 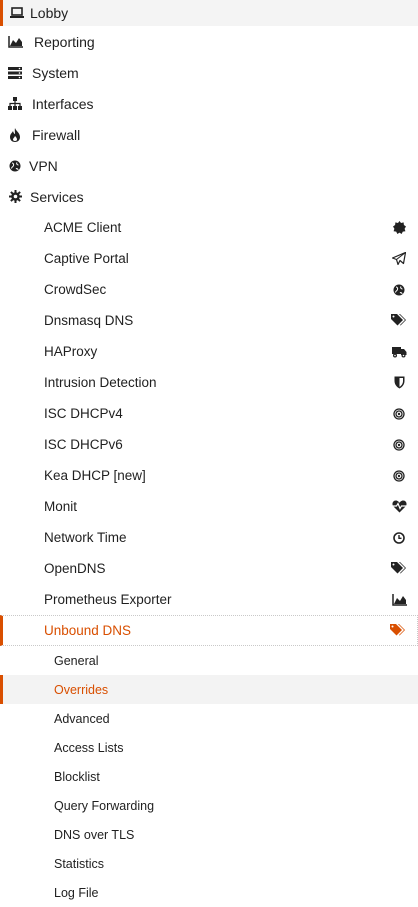 What do you see at coordinates (43, 165) in the screenshot?
I see `menu-item-label: VPN` at bounding box center [43, 165].